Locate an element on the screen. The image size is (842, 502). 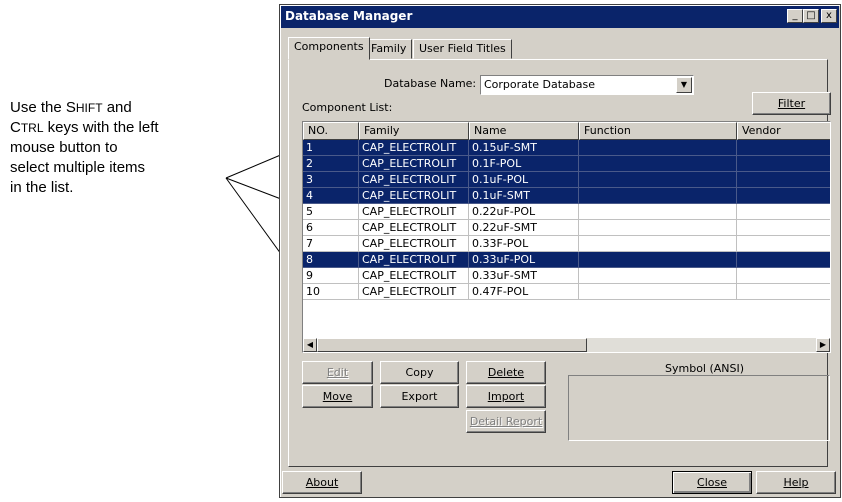
help-button: Help is located at coordinates (796, 482).